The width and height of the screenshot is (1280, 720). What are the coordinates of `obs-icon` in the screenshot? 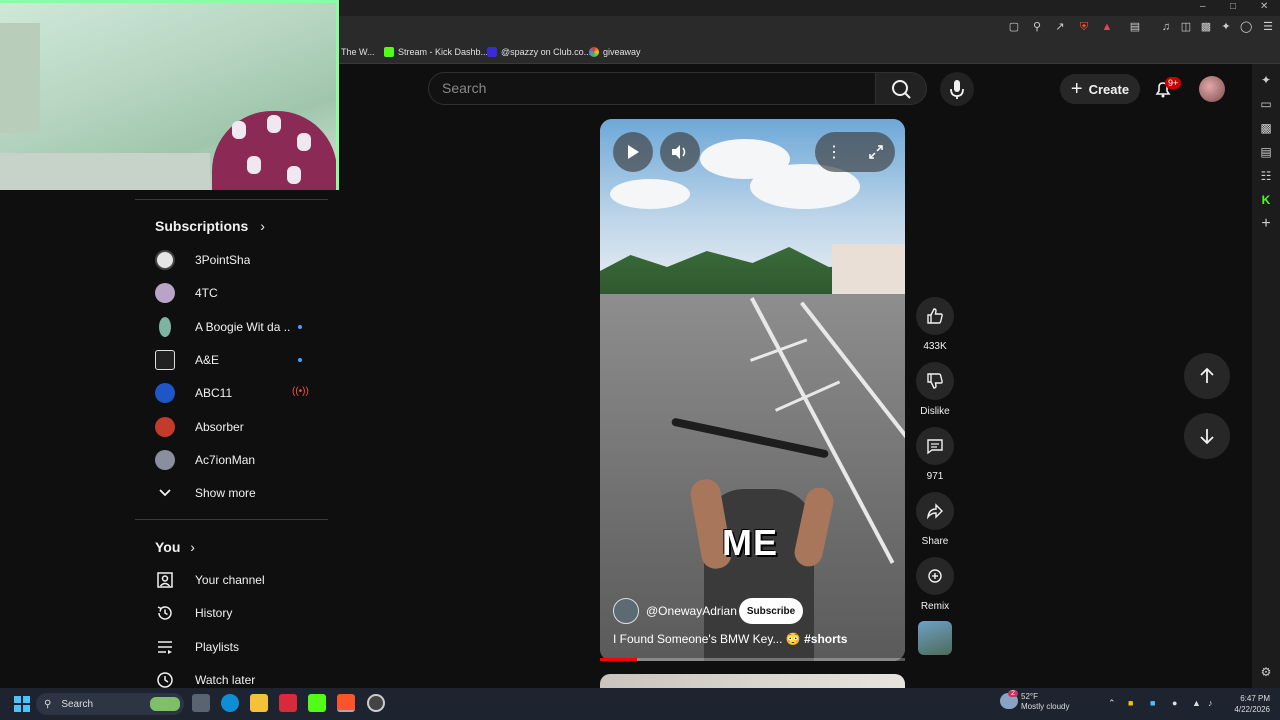 It's located at (376, 703).